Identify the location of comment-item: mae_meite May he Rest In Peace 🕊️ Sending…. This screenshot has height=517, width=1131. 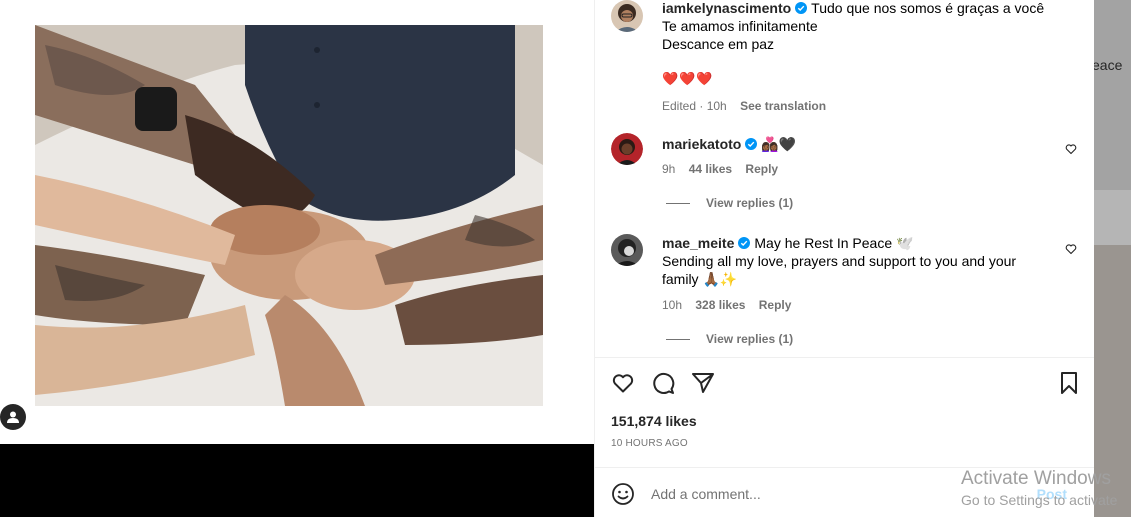
(846, 279).